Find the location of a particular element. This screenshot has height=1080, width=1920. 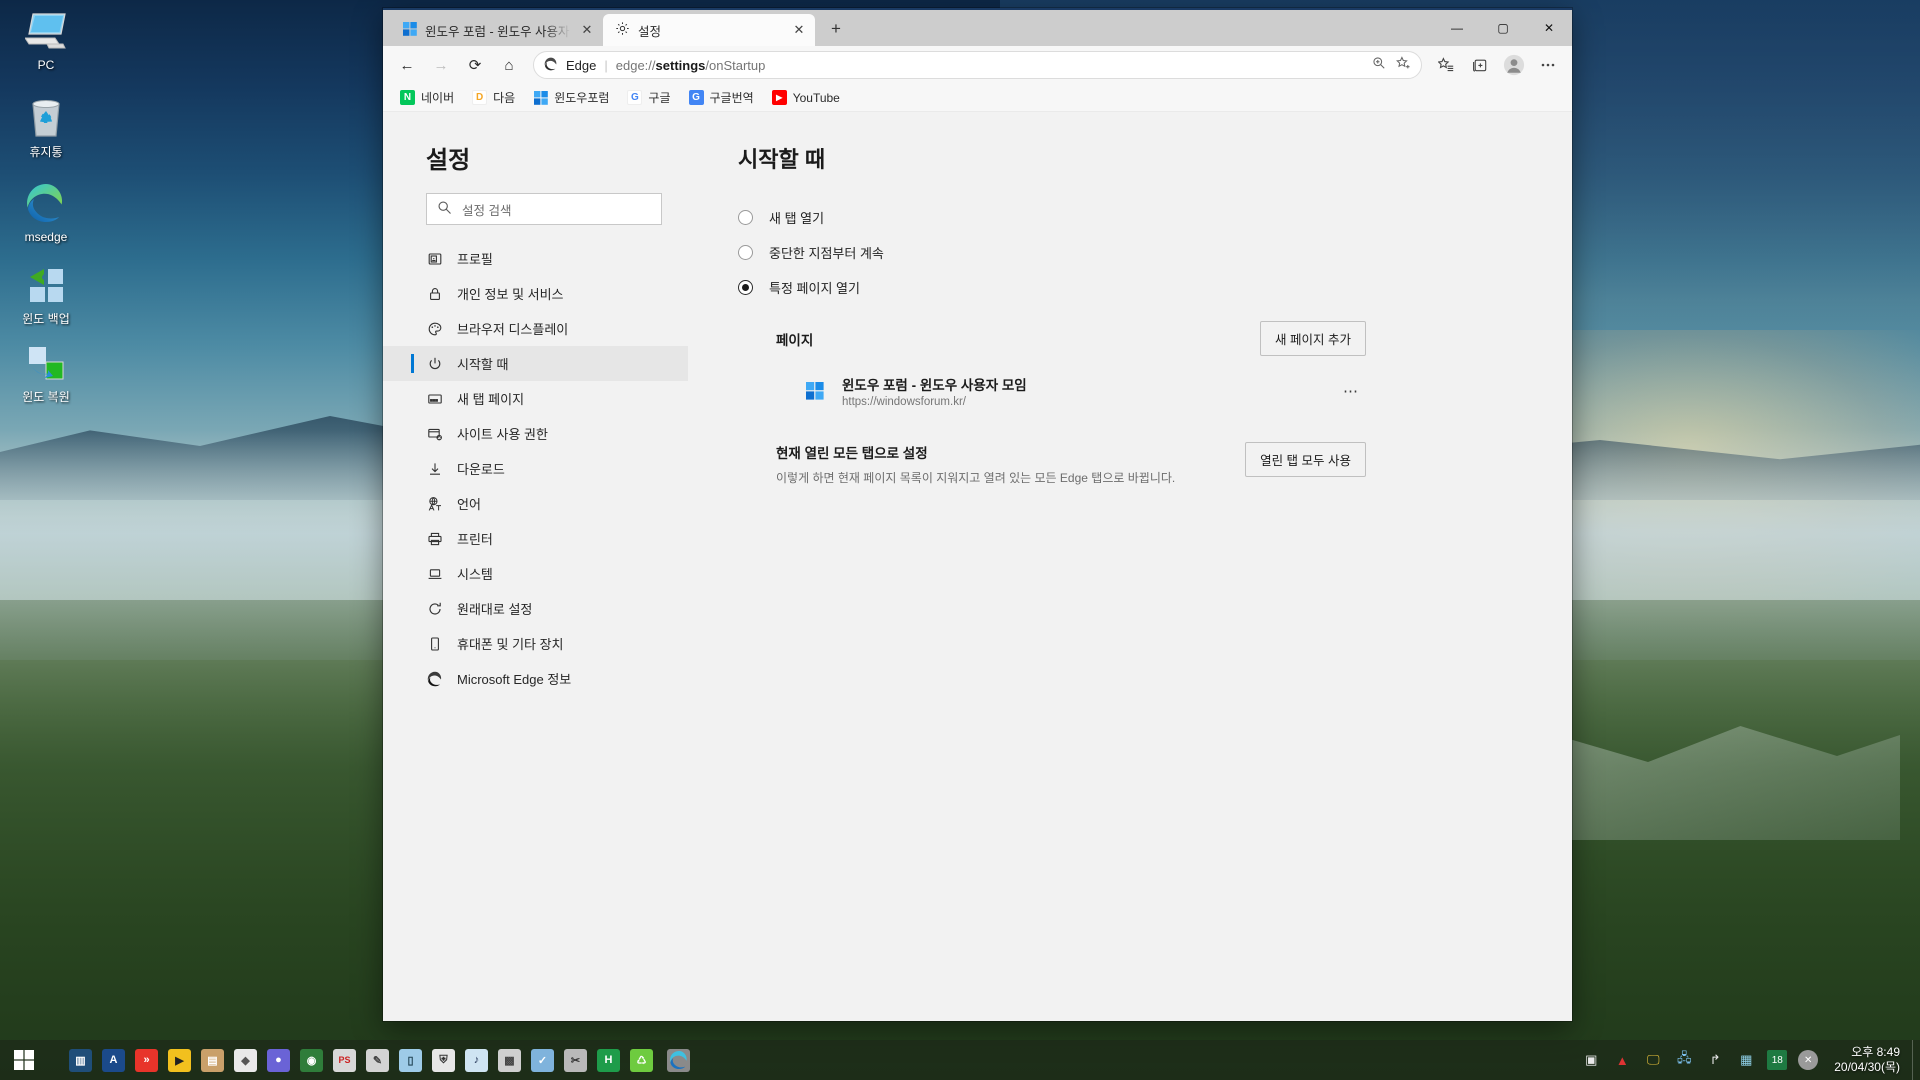

taskbar-app-acrobat: A is located at coordinates (113, 1060).